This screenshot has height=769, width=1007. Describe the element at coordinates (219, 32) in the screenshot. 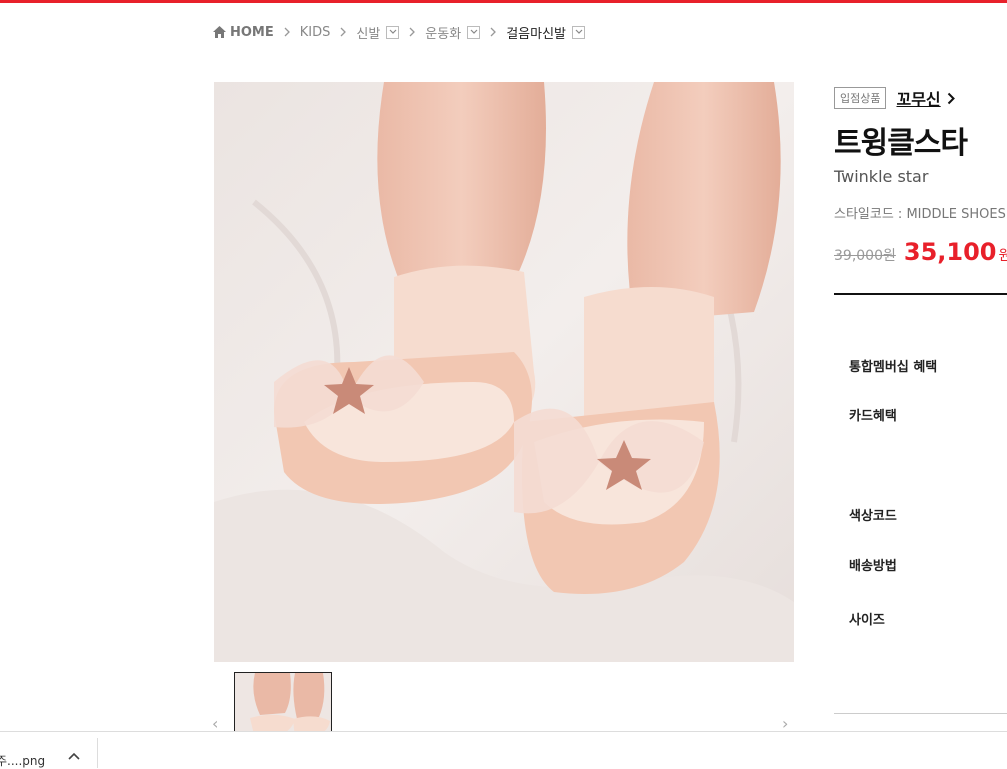

I see `home-icon` at that location.